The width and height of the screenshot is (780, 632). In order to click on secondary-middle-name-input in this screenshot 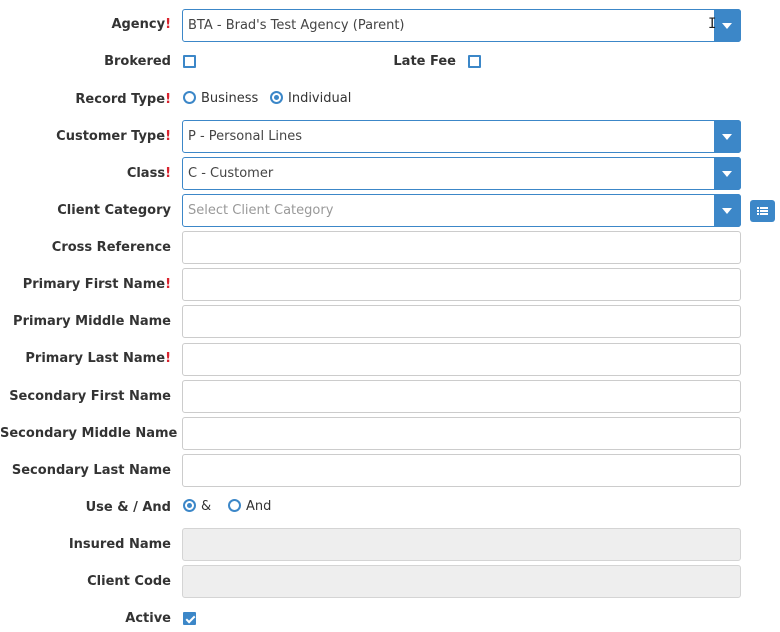, I will do `click(461, 433)`.